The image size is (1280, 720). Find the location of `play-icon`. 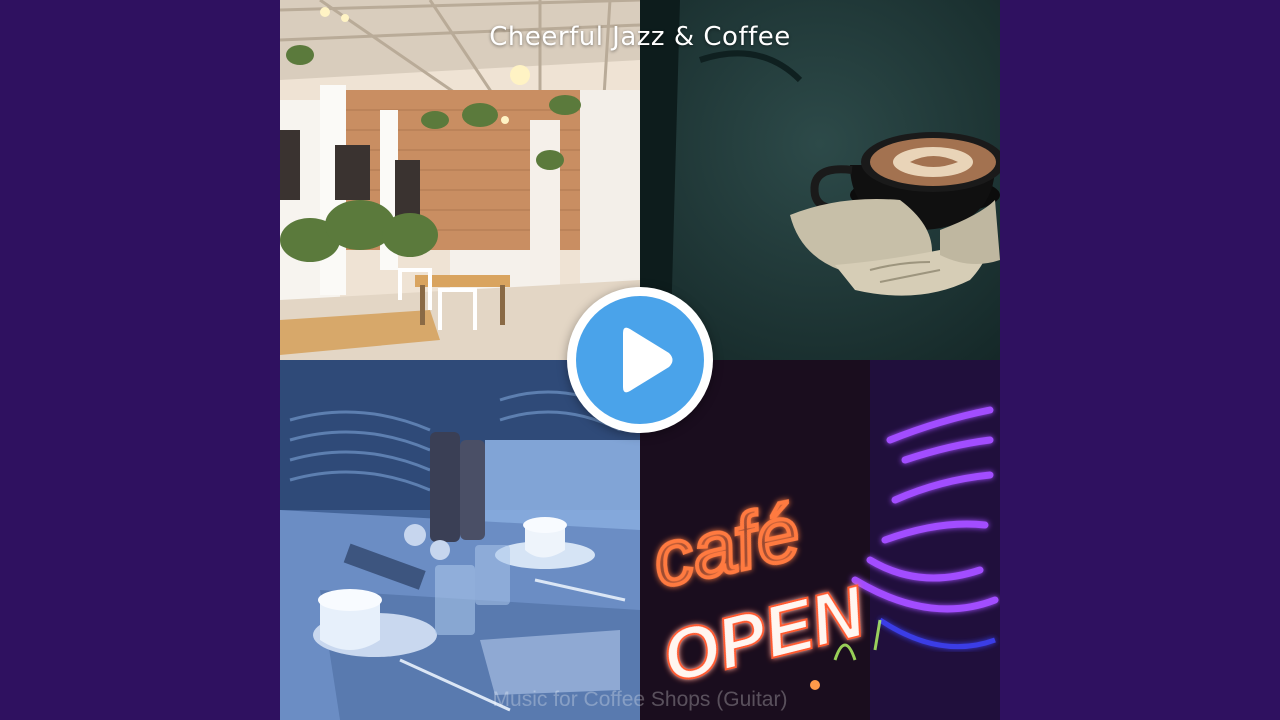

play-icon is located at coordinates (648, 360).